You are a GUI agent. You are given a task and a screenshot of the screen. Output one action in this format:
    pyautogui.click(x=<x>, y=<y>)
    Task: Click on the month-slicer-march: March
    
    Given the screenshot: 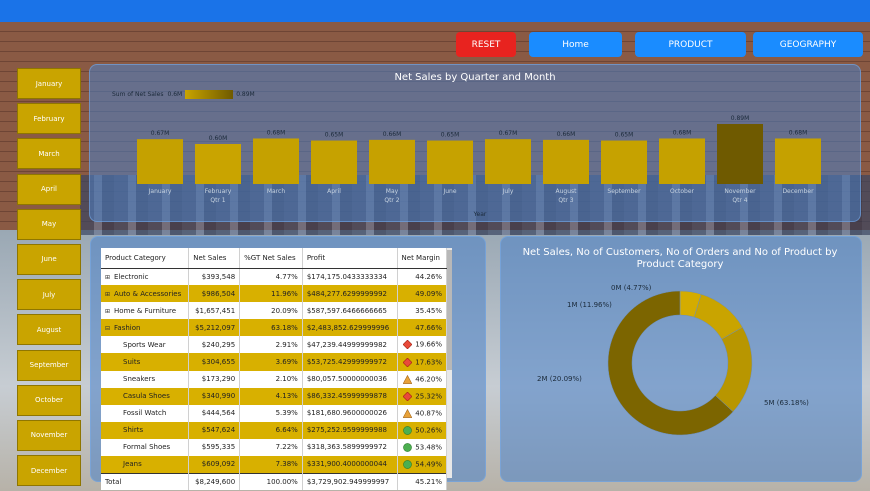 What is the action you would take?
    pyautogui.click(x=49, y=154)
    